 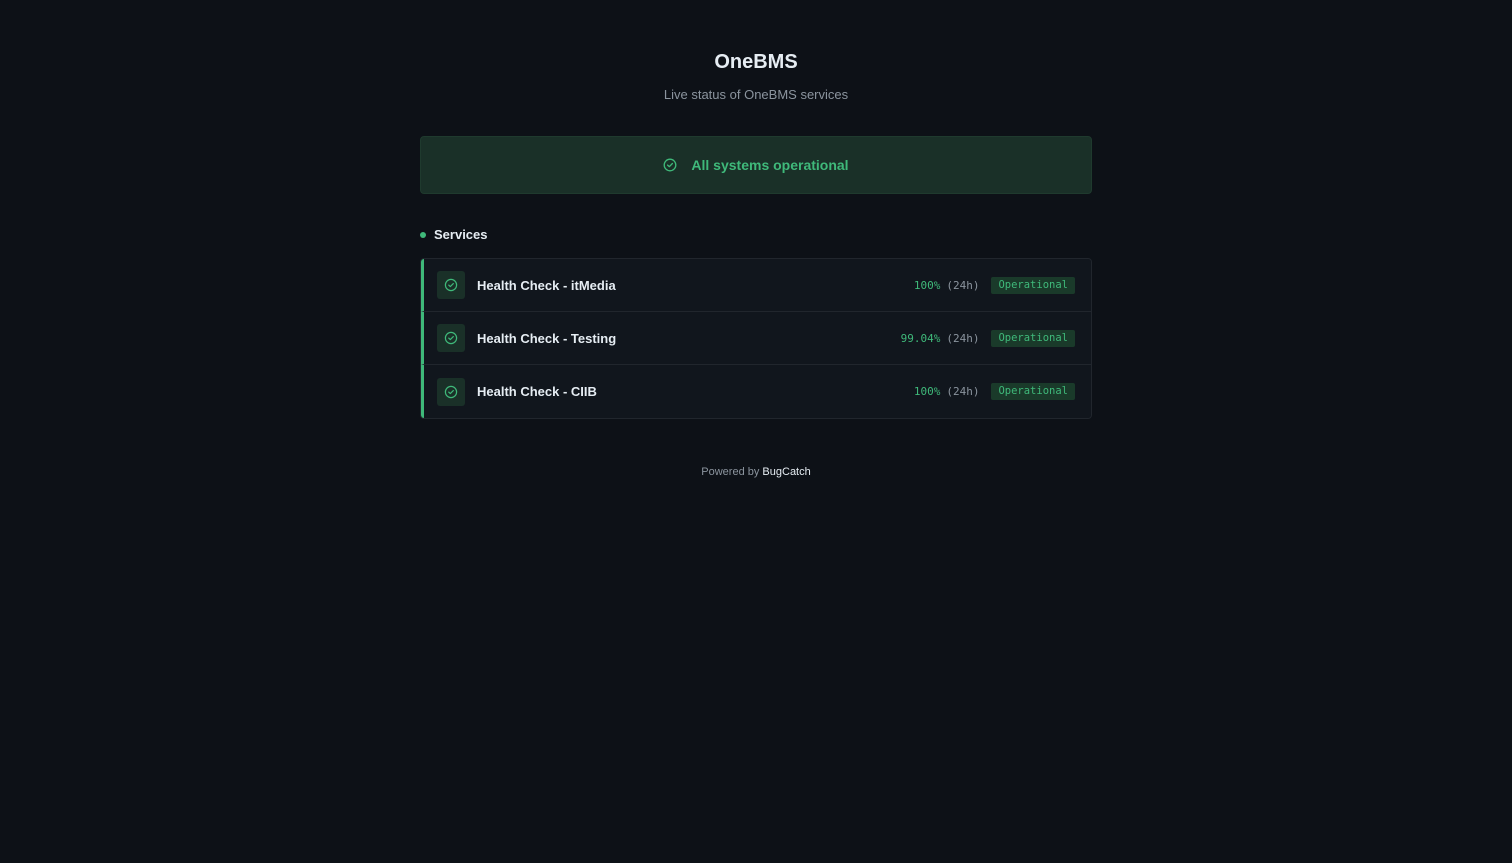 What do you see at coordinates (756, 94) in the screenshot?
I see `page-subtitle: Live status of OneBMS services` at bounding box center [756, 94].